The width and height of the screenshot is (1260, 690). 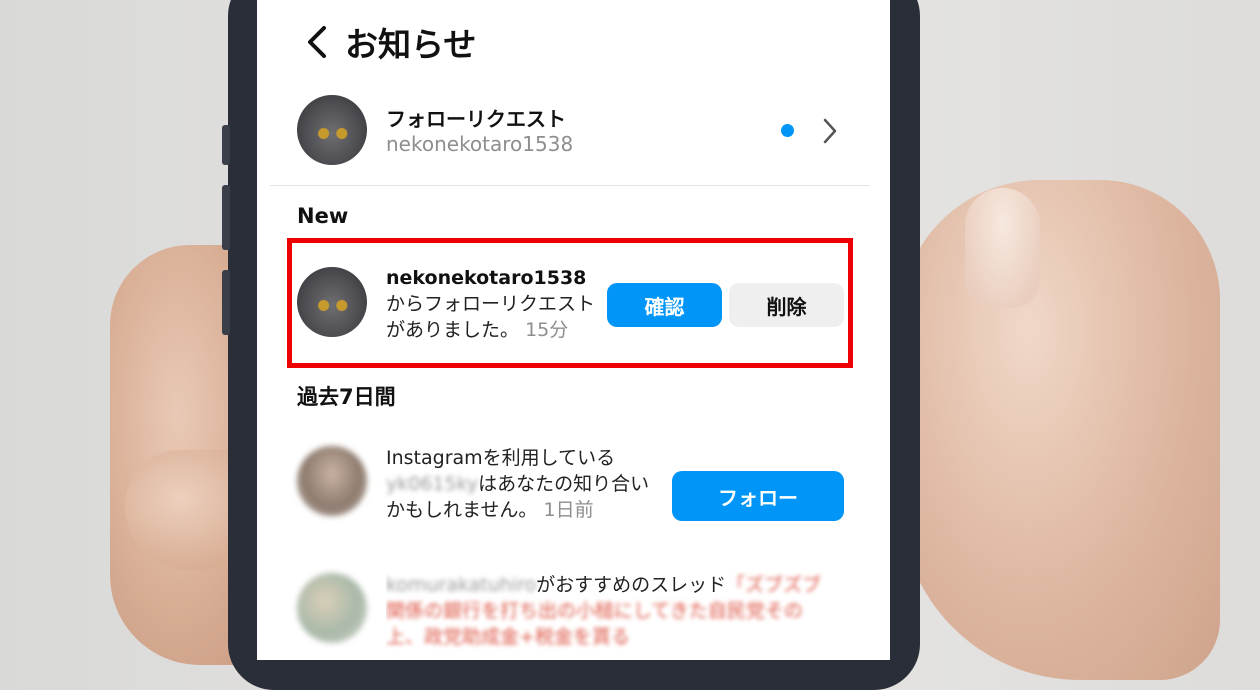 What do you see at coordinates (568, 510) in the screenshot?
I see `suggestion-time: 1日前` at bounding box center [568, 510].